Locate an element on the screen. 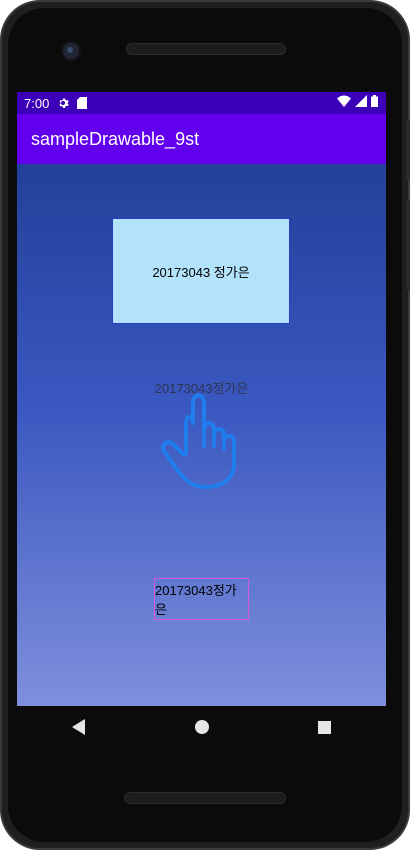 Image resolution: width=410 pixels, height=850 pixels. bottom-speaker is located at coordinates (205, 798).